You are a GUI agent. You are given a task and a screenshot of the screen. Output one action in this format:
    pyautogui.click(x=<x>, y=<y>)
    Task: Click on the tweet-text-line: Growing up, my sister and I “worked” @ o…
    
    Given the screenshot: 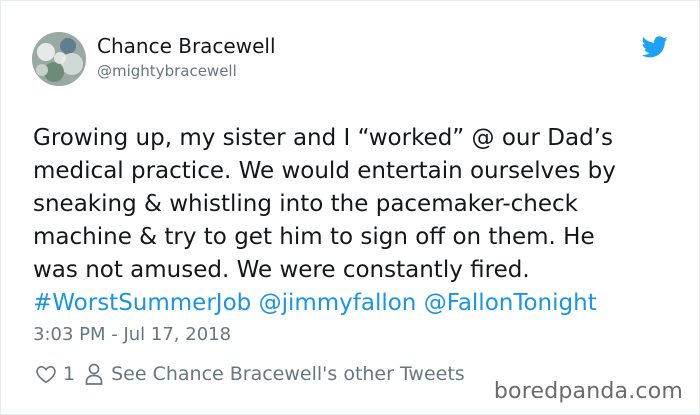 What is the action you would take?
    pyautogui.click(x=323, y=138)
    